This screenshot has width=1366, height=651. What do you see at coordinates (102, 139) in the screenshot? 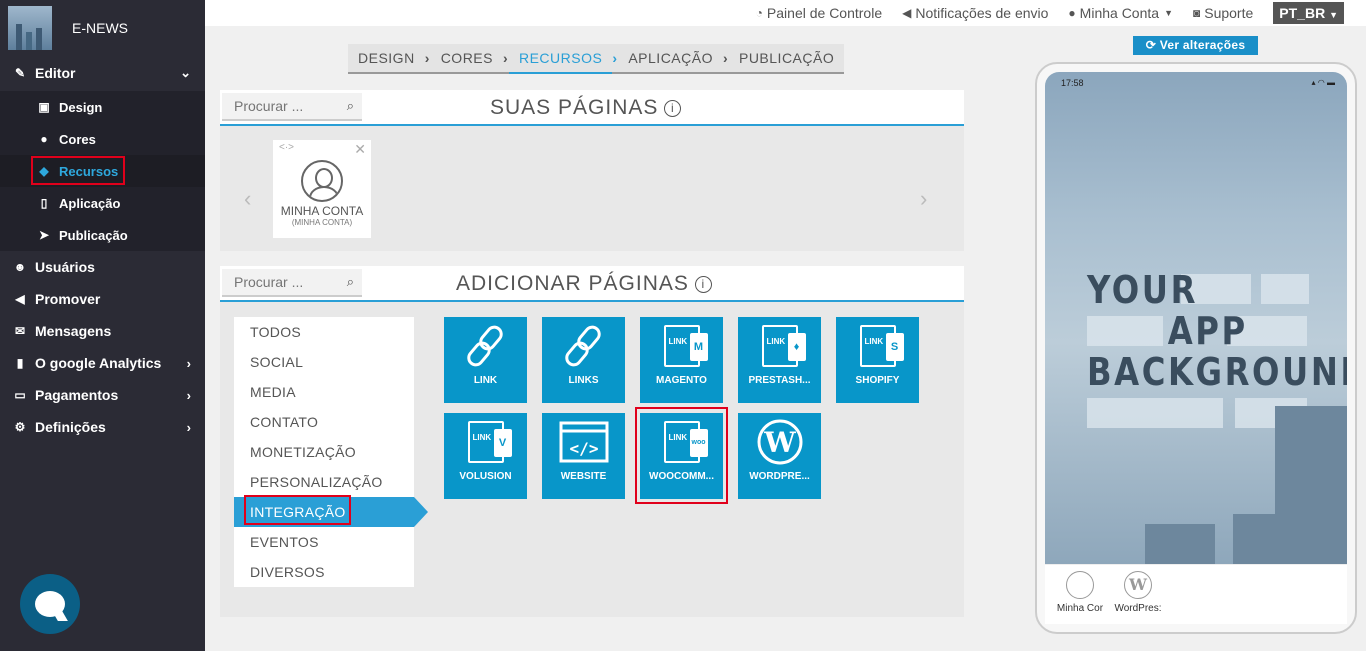
I see `sidebar-item-cores: ● Cores` at bounding box center [102, 139].